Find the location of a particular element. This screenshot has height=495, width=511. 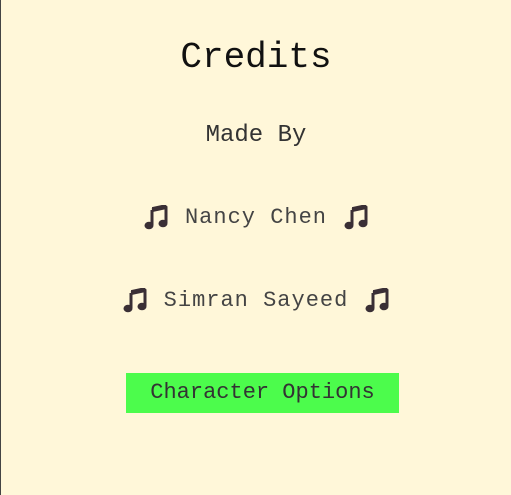

credit-row-simran: Simran Sayeed is located at coordinates (256, 301).